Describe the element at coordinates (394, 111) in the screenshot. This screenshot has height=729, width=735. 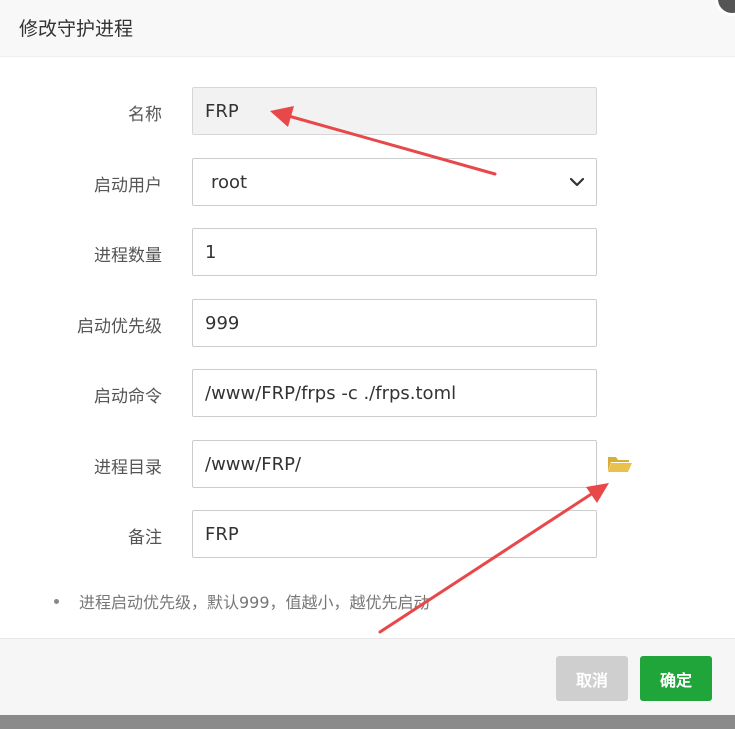
I see `name-input` at that location.